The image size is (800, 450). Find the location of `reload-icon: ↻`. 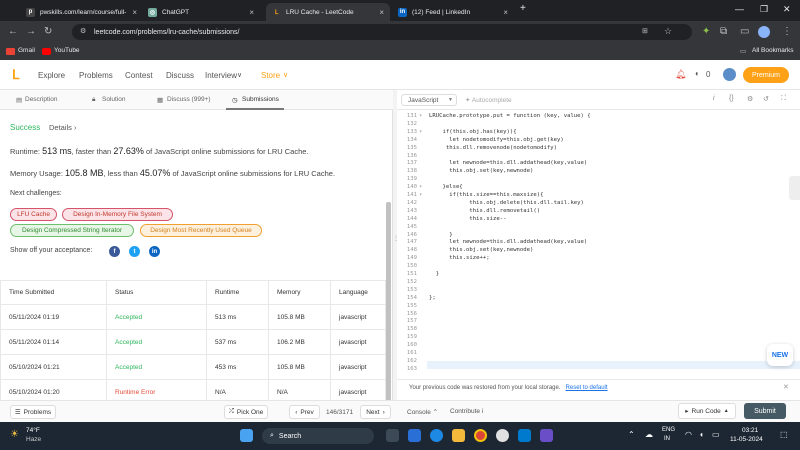

reload-icon: ↻ is located at coordinates (48, 31).